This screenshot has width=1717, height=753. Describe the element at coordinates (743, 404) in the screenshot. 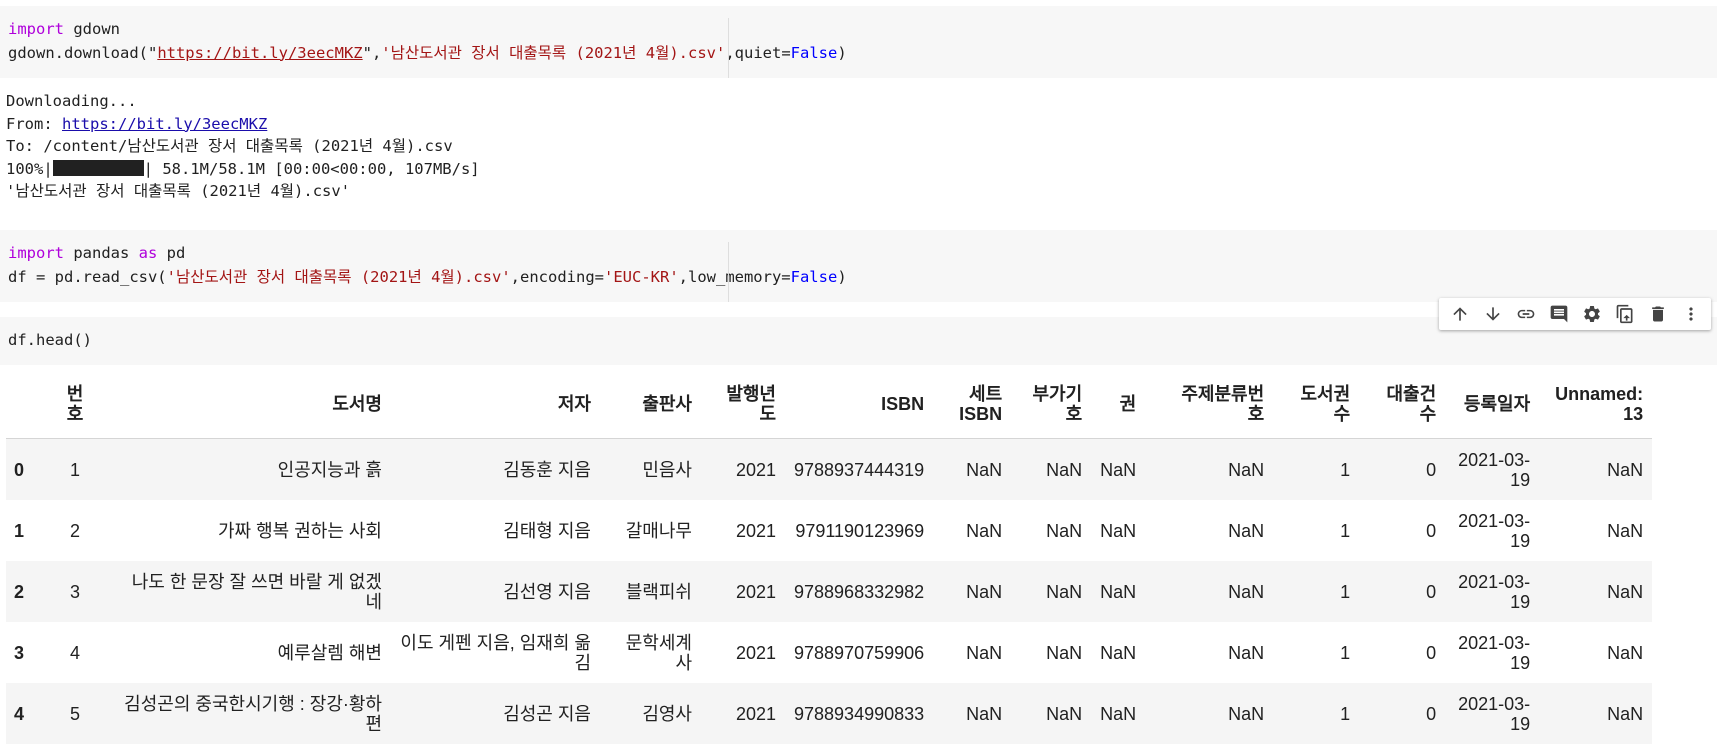

I see `column-header: 발행년 도` at that location.